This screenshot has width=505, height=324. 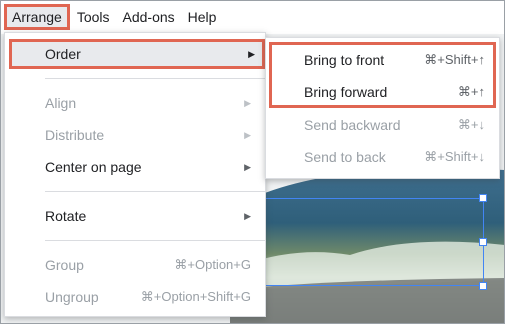 I want to click on submenu-item-bring-forward: Bring forward ⌘+↑, so click(x=382, y=92).